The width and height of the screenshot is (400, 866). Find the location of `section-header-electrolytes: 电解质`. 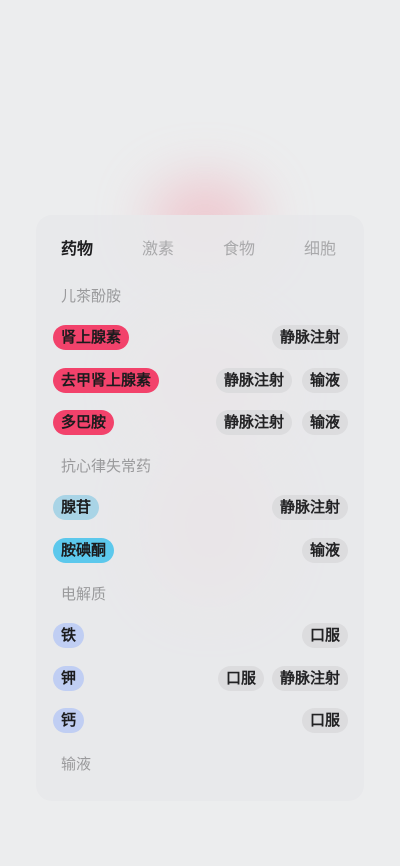

section-header-electrolytes: 电解质 is located at coordinates (84, 594).